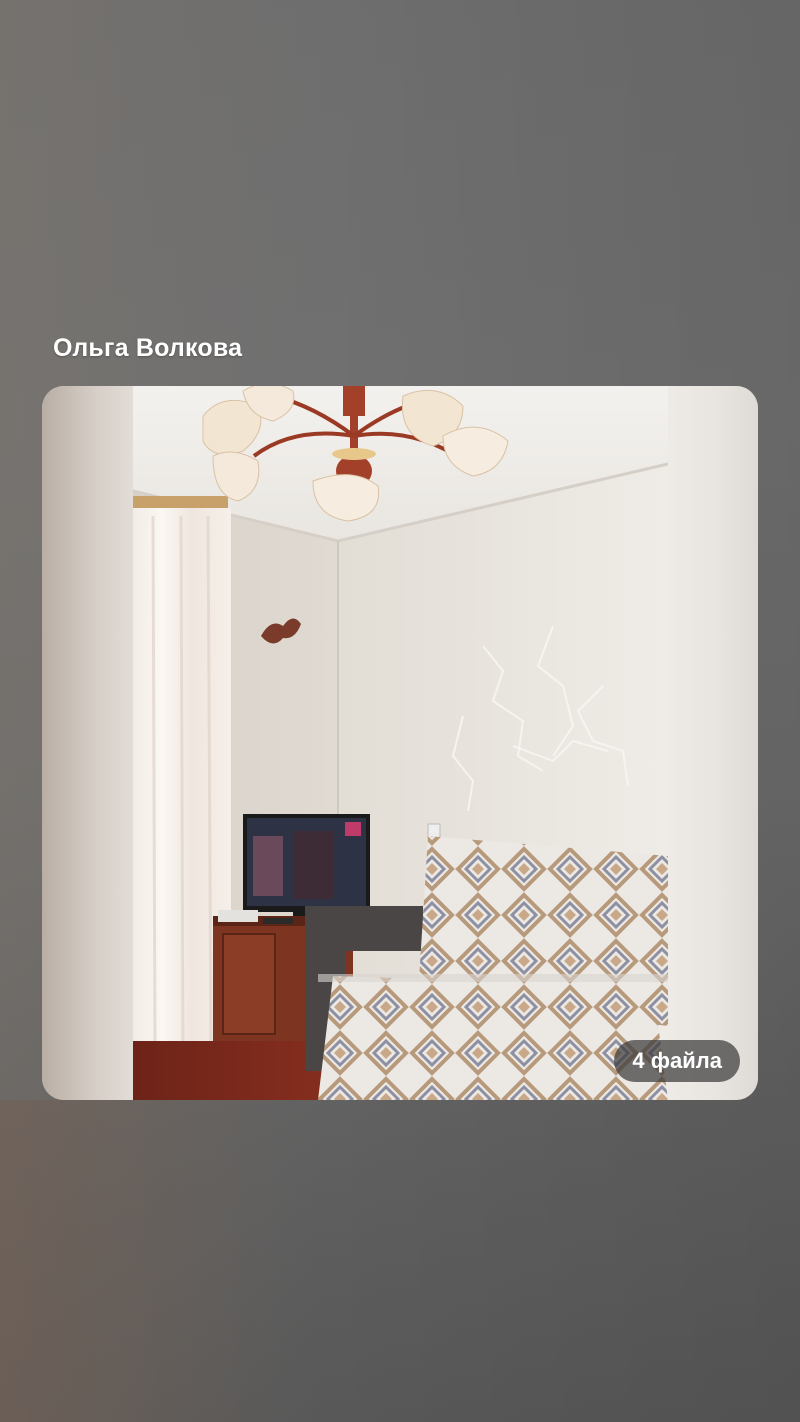 The height and width of the screenshot is (1422, 800). Describe the element at coordinates (147, 348) in the screenshot. I see `author-name: Ольга Волкова` at that location.